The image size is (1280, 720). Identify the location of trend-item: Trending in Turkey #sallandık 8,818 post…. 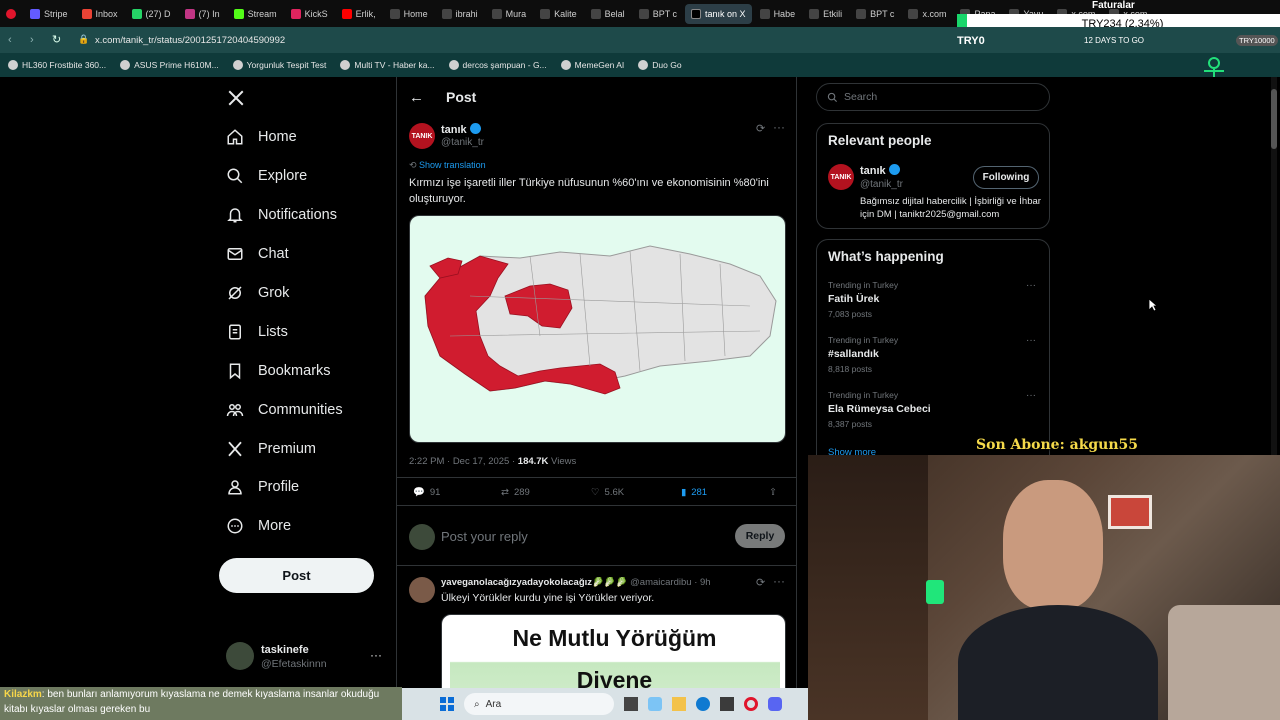
(933, 354).